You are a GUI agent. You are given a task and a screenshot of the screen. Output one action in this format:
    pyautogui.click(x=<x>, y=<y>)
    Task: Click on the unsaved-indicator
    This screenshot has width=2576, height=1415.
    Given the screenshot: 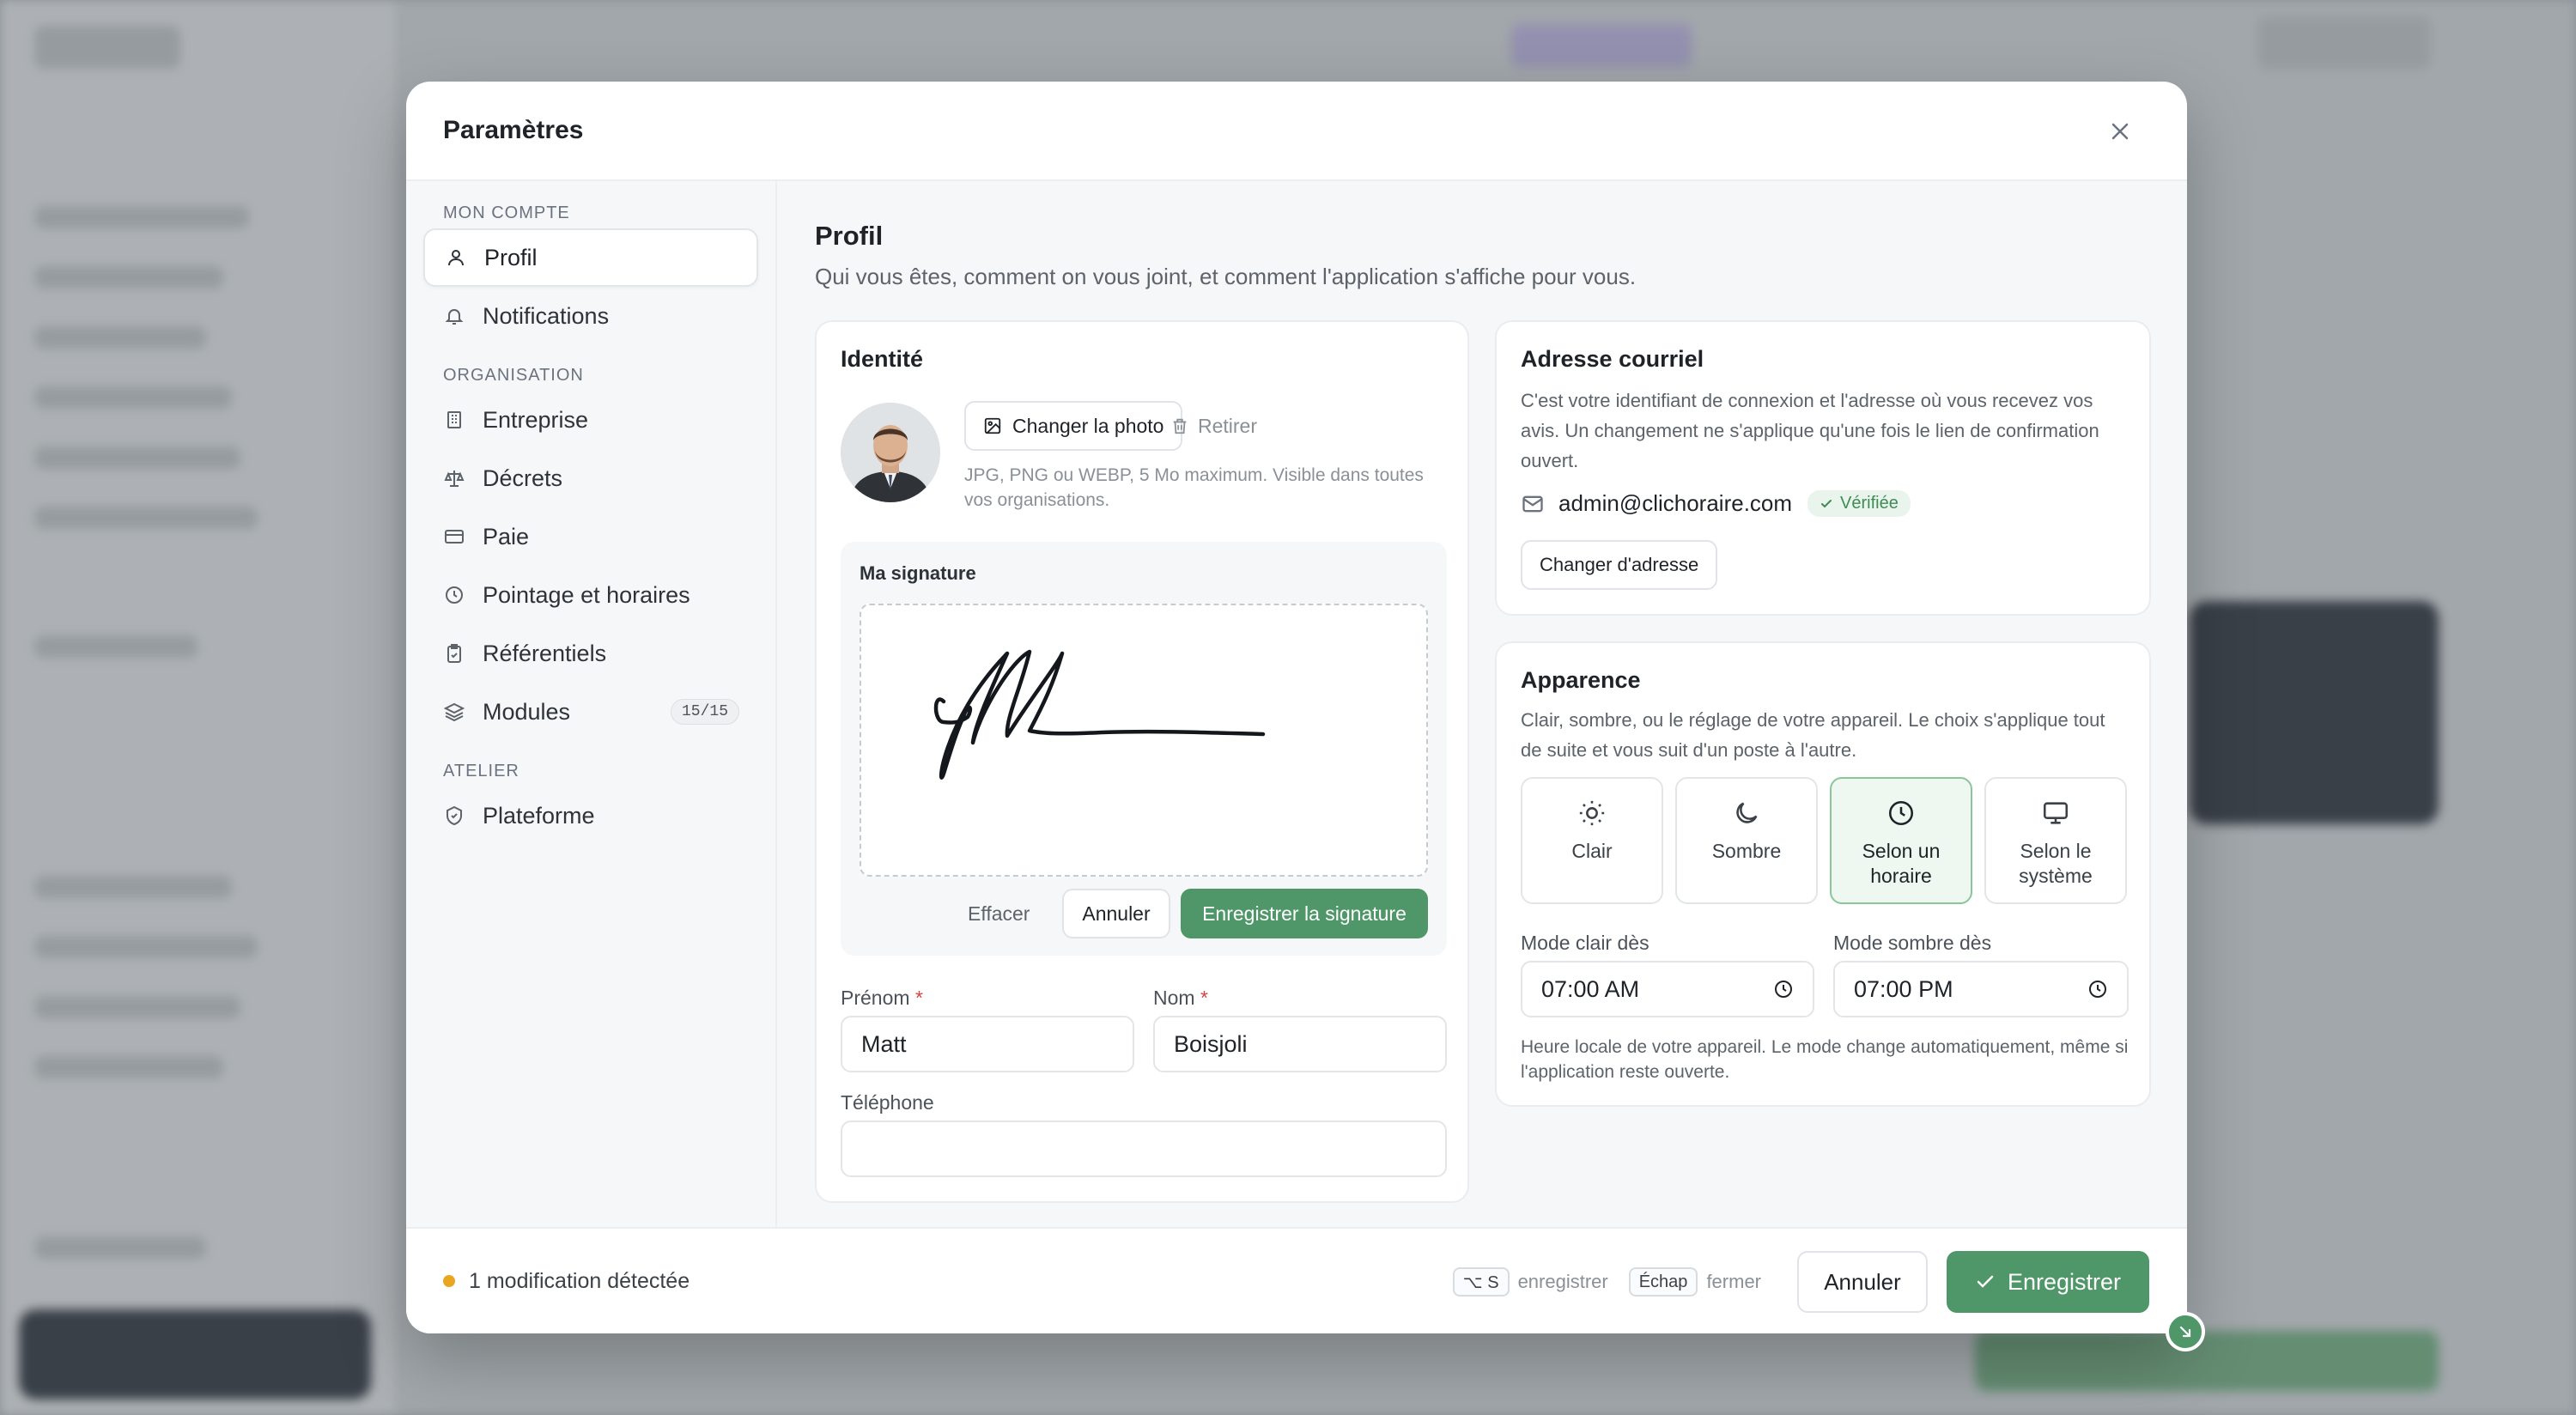 What is the action you would take?
    pyautogui.click(x=449, y=1281)
    